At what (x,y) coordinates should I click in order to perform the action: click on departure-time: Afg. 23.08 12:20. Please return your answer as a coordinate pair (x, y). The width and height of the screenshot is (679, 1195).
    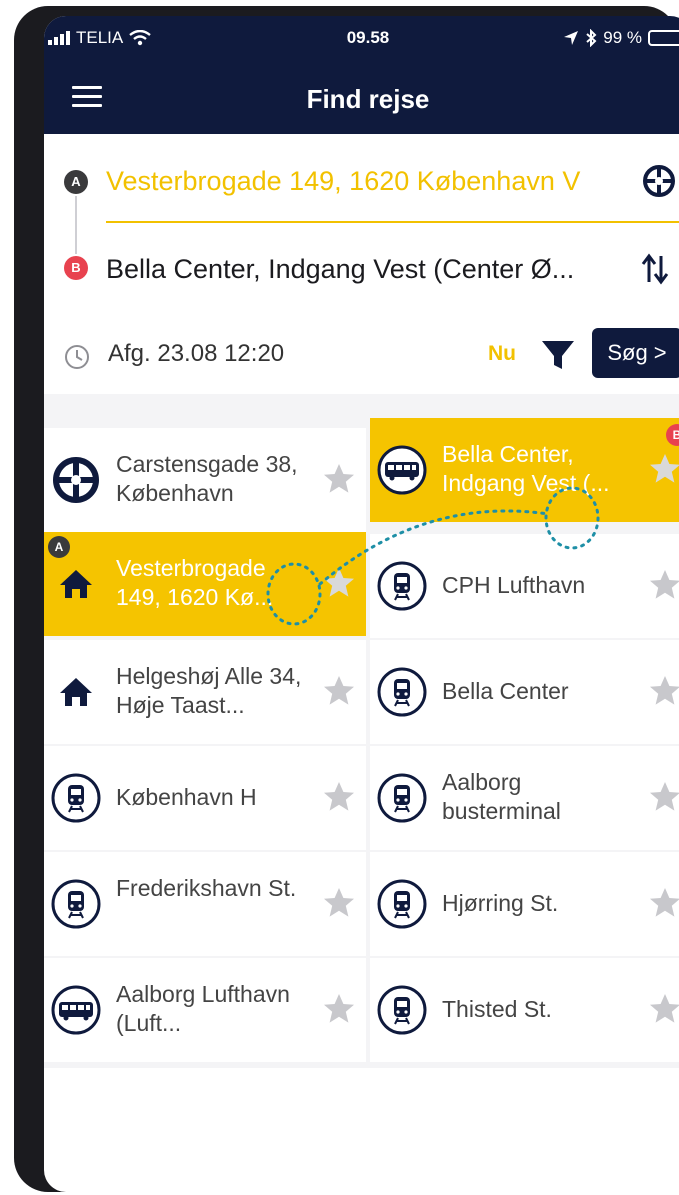
    Looking at the image, I should click on (196, 354).